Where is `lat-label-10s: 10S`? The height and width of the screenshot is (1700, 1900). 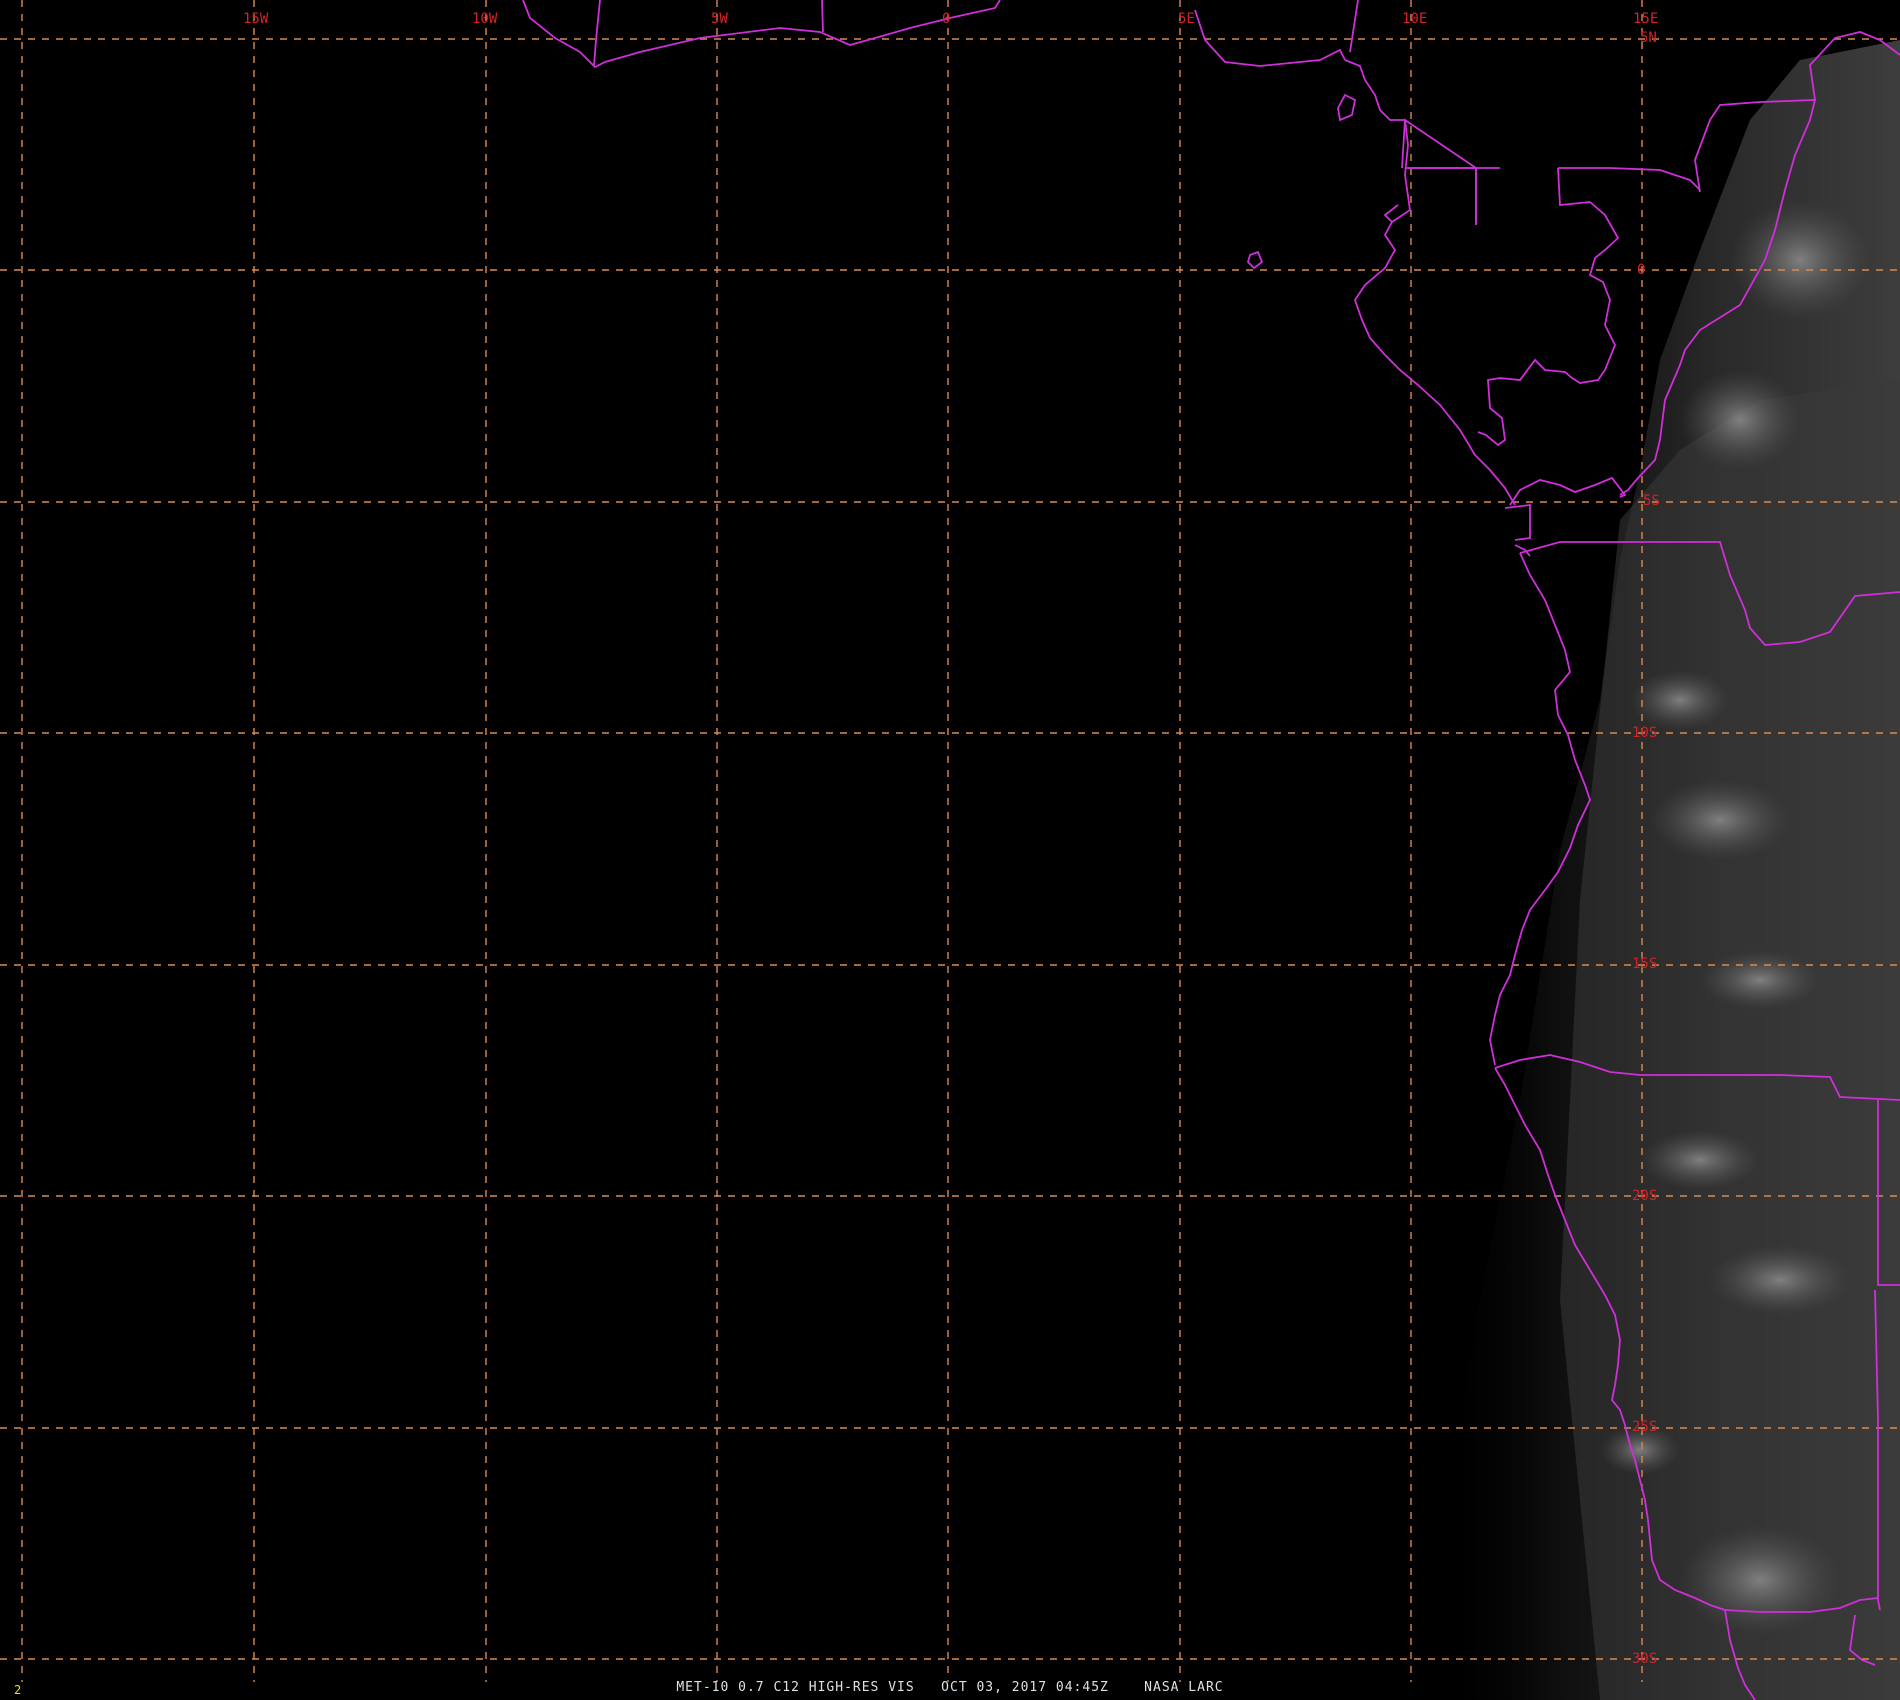 lat-label-10s: 10S is located at coordinates (1644, 733).